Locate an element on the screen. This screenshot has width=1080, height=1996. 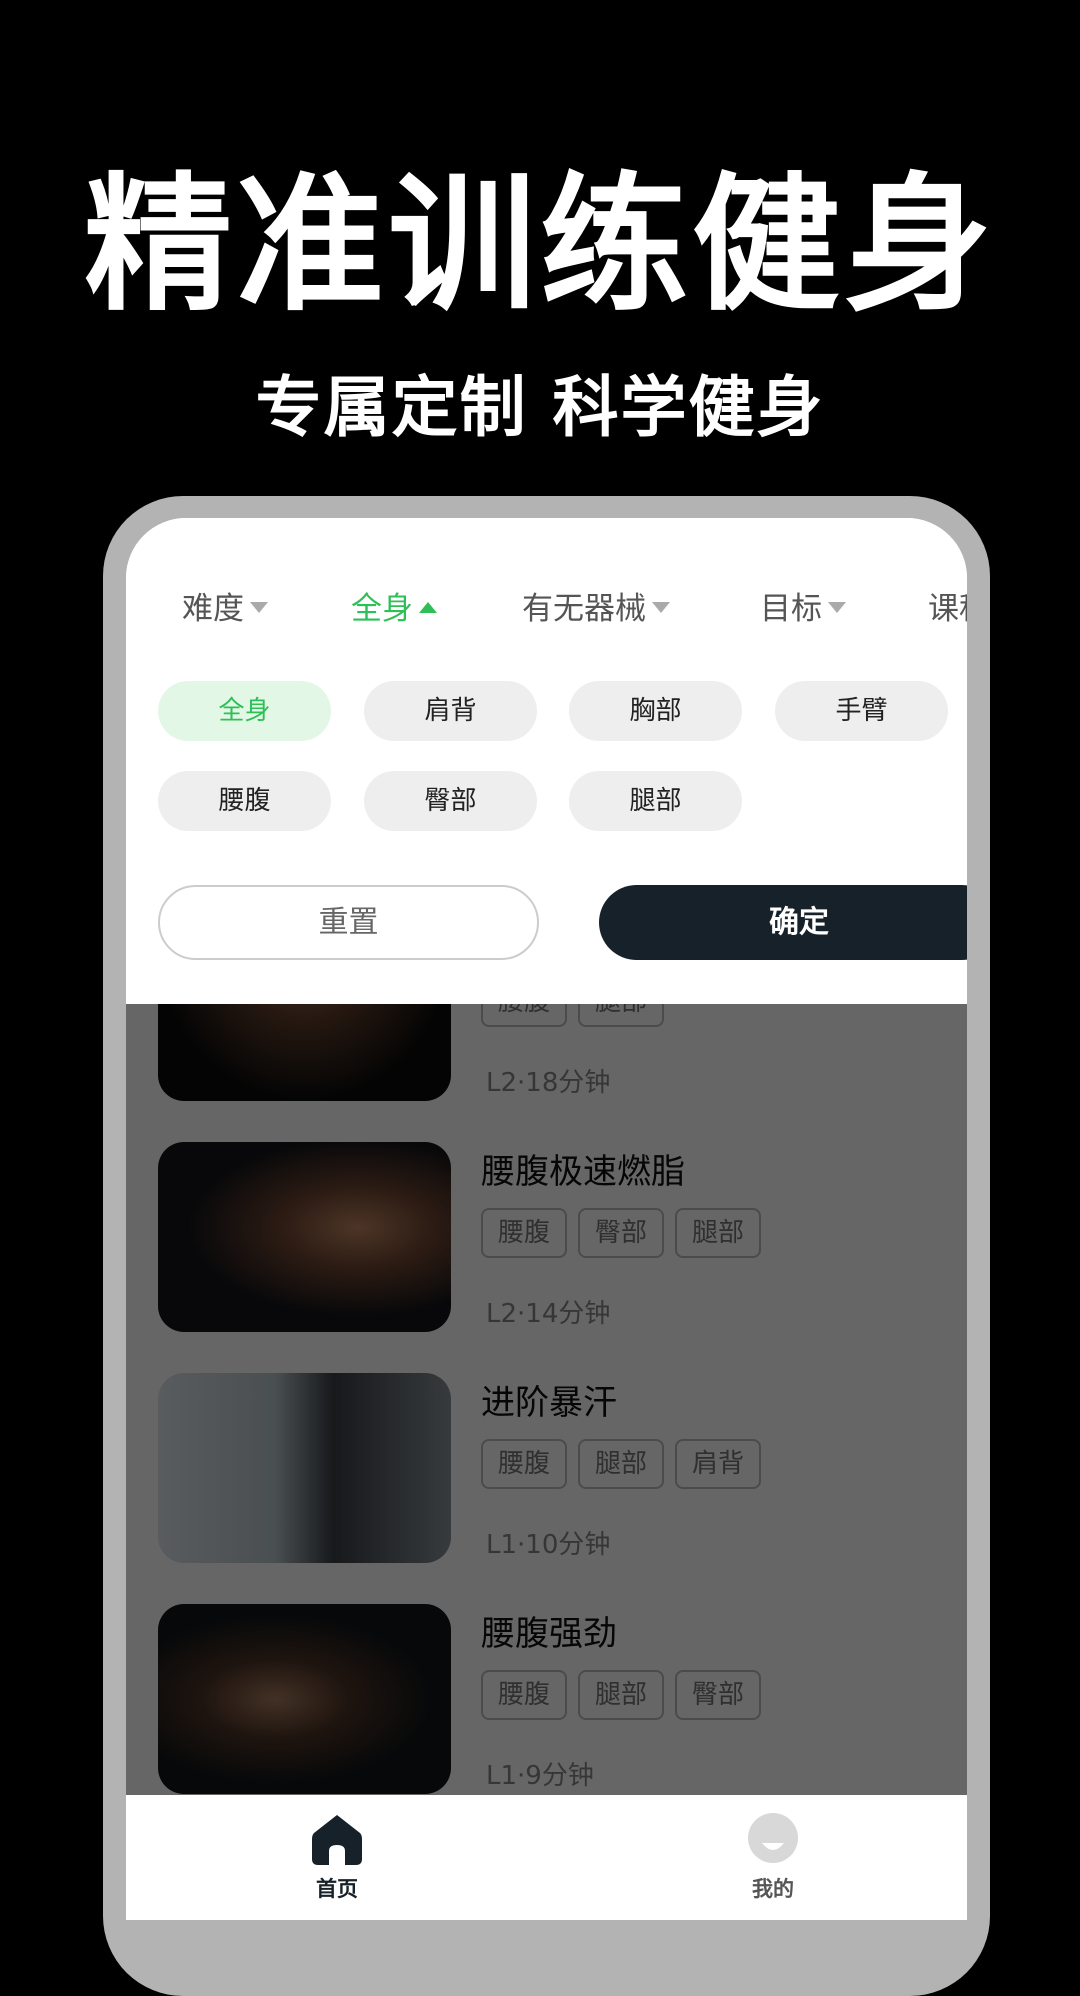
home-icon is located at coordinates (337, 1840).